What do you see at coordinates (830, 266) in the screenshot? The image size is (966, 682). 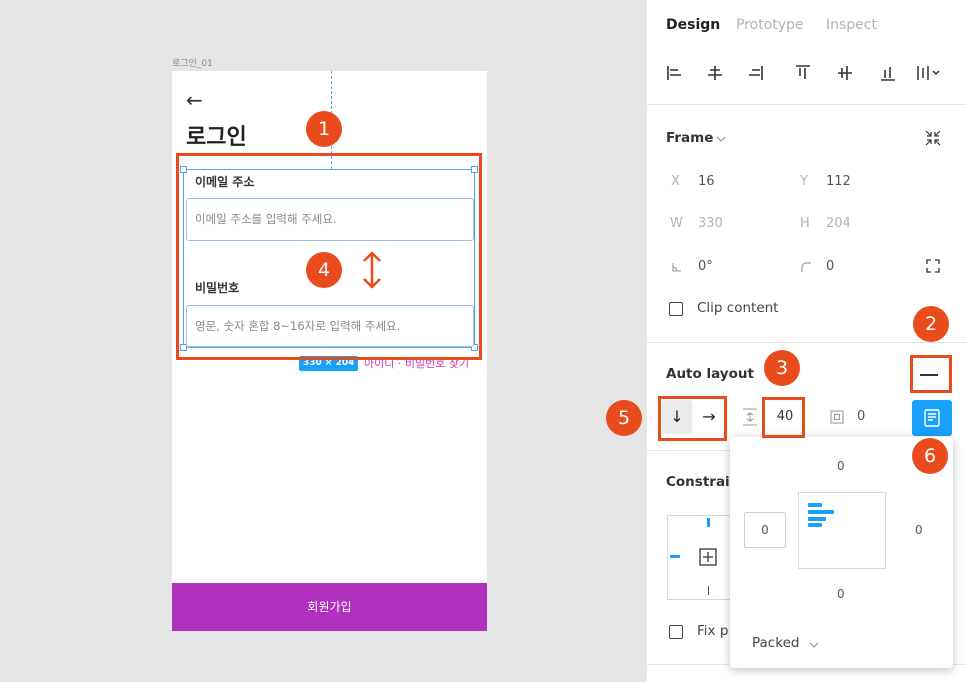 I see `corner-radius-value: 0` at bounding box center [830, 266].